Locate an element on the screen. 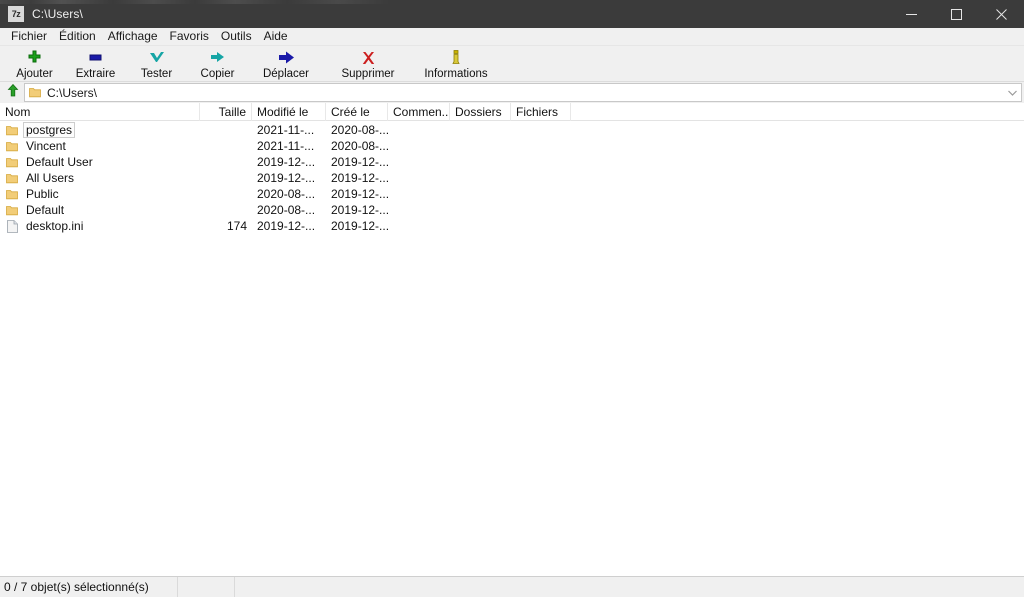 The height and width of the screenshot is (597, 1024). titlebar: 7z C:\Users\ is located at coordinates (512, 14).